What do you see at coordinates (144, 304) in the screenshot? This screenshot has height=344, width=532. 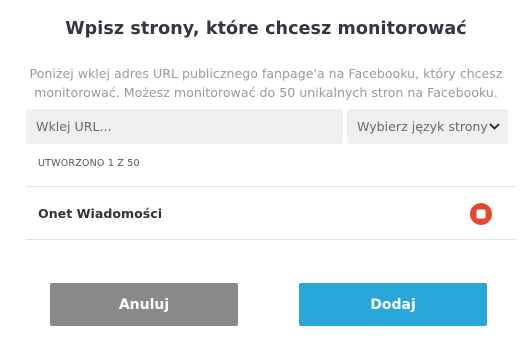 I see `cancel-button: Anuluj` at bounding box center [144, 304].